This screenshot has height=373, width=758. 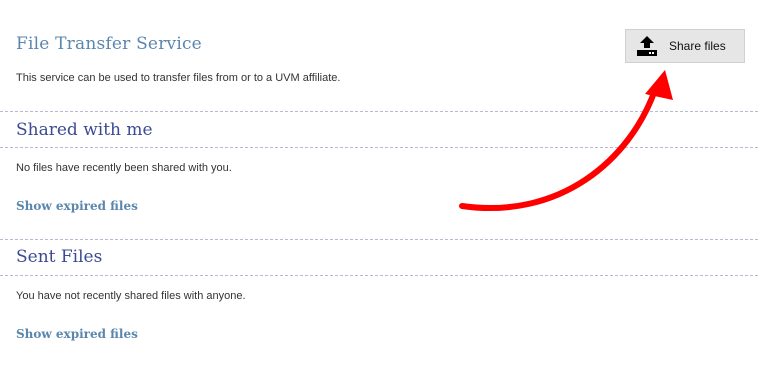 I want to click on share-files-button: Share files, so click(x=685, y=46).